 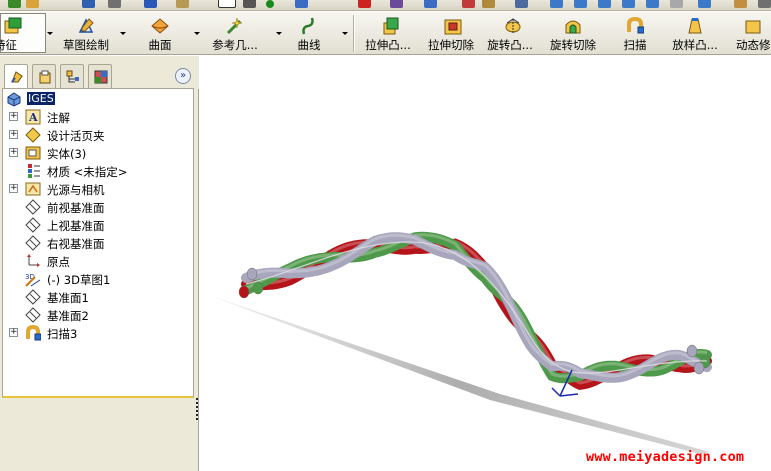 What do you see at coordinates (635, 45) in the screenshot?
I see `sweep-label: 扫描` at bounding box center [635, 45].